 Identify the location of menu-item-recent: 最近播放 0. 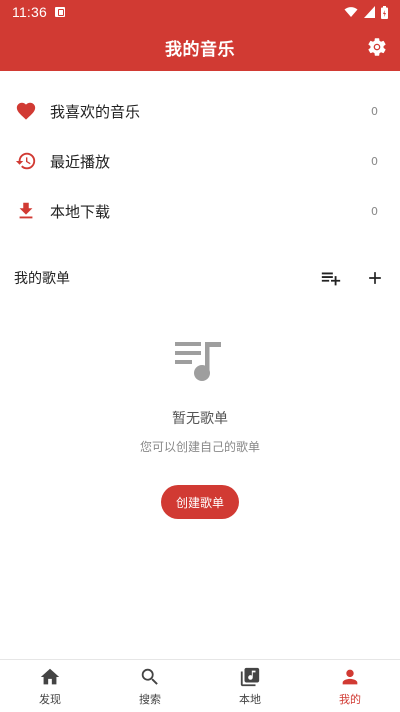
(200, 161).